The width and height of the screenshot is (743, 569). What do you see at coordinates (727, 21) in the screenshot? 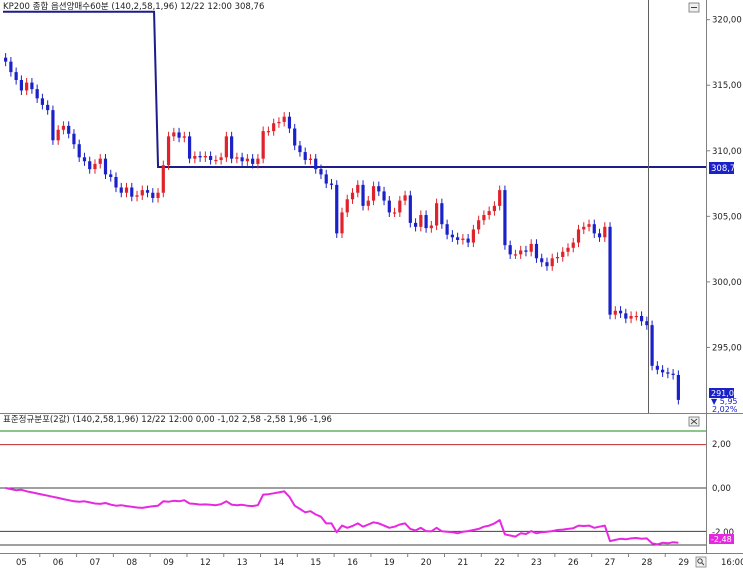
I see `y-tick-label: 320,00` at bounding box center [727, 21].